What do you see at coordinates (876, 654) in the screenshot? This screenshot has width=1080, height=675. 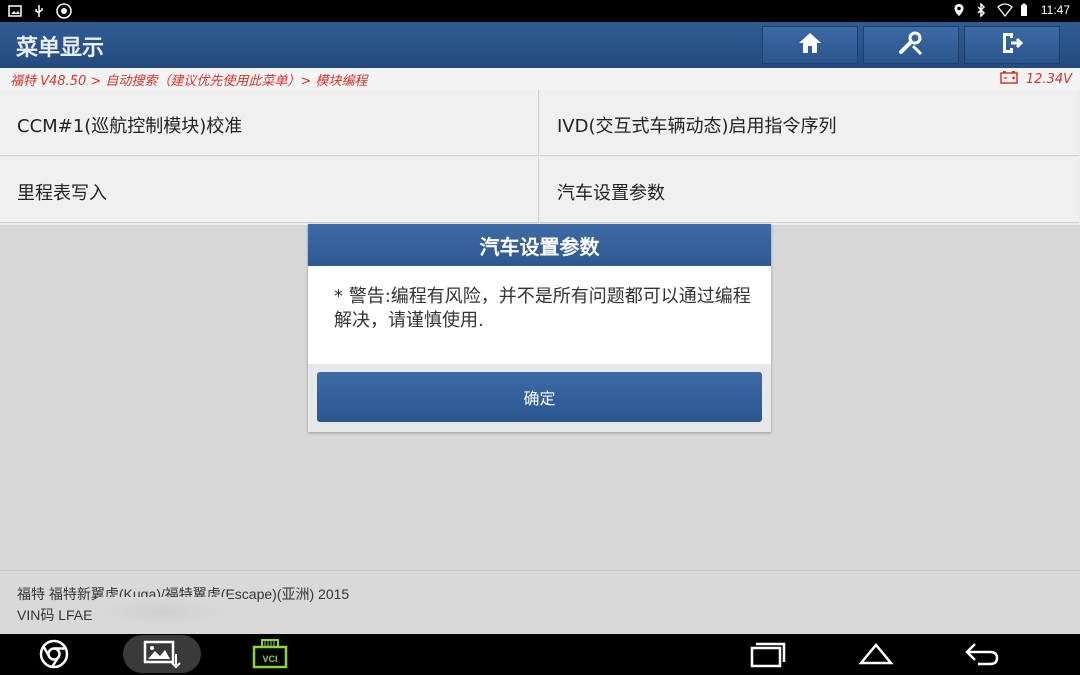 I see `home-nav-icon` at bounding box center [876, 654].